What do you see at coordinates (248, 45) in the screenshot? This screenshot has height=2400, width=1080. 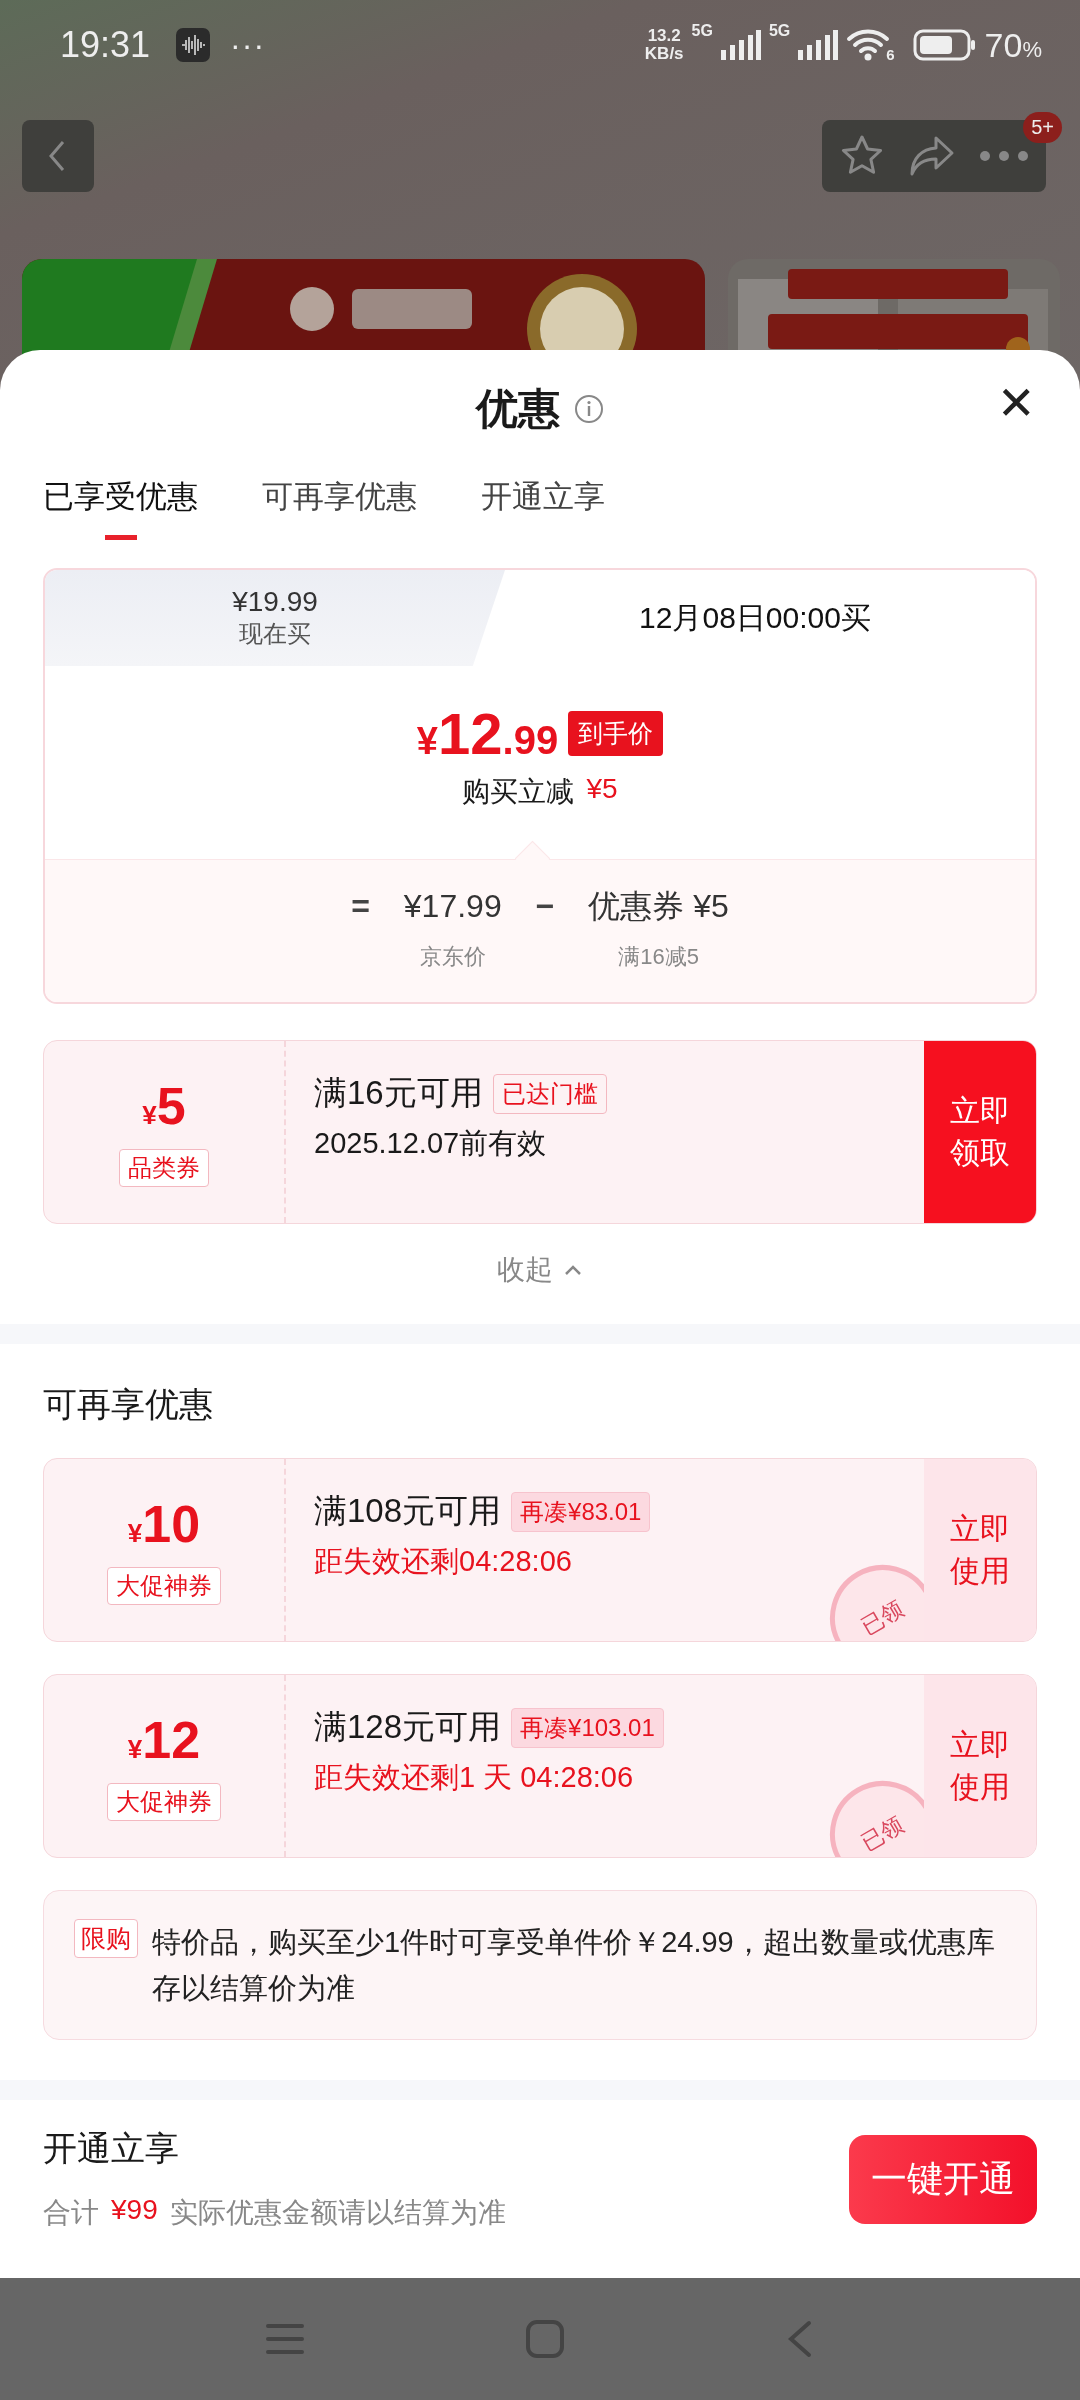 I see `more-notifications: ···` at bounding box center [248, 45].